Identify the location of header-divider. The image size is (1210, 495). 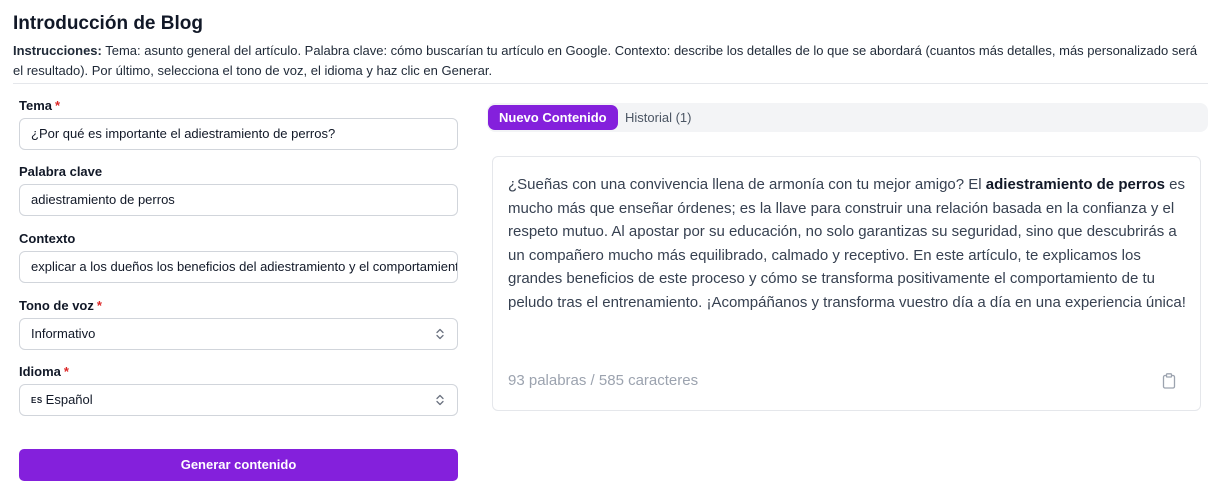
(610, 83).